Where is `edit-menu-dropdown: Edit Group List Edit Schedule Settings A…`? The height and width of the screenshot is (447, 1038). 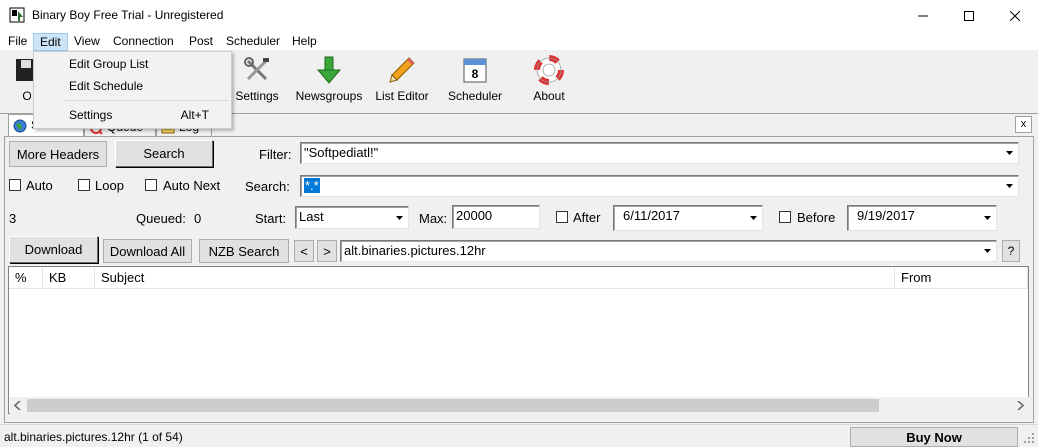
edit-menu-dropdown: Edit Group List Edit Schedule Settings A… is located at coordinates (132, 90).